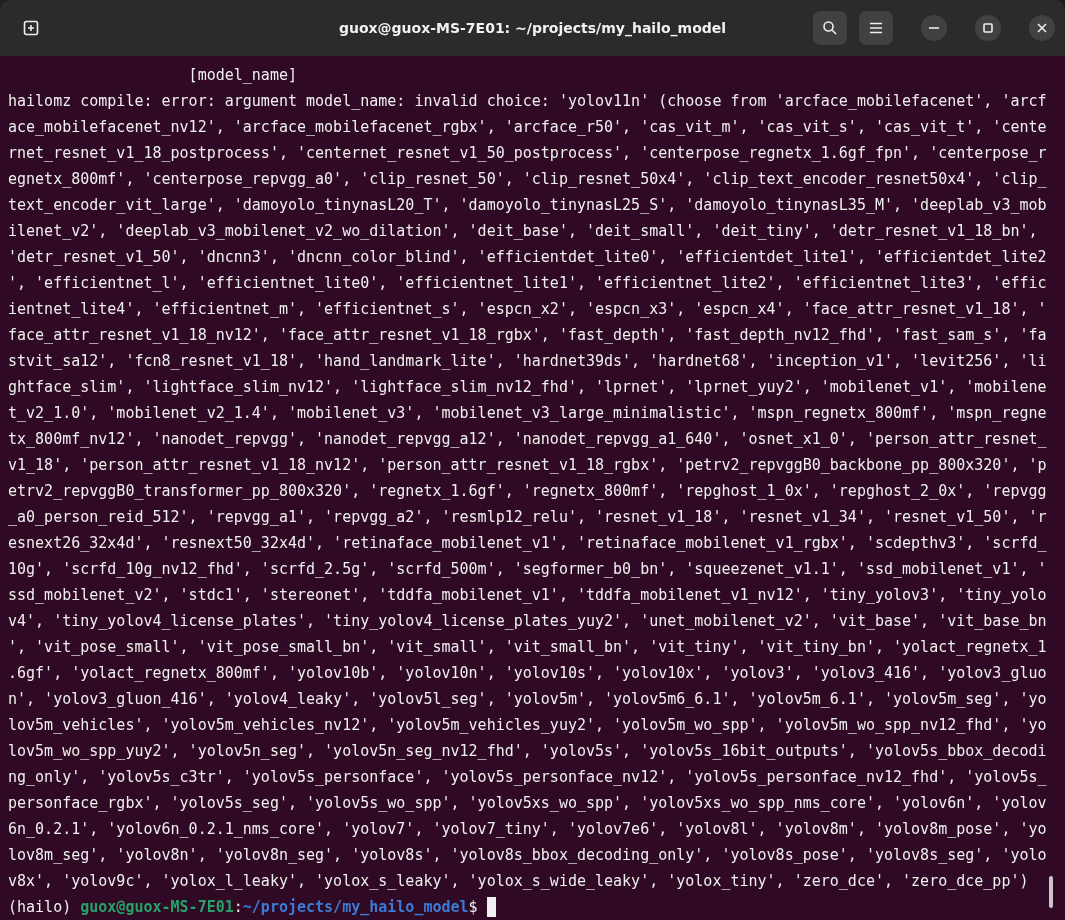 The height and width of the screenshot is (920, 1065). I want to click on terminal-line: rnet_resnet_v1_18_postprocess', 'centernet_resnet_v1_50_postprocess', 'centerpose_regnetx_1.6gf_fpn', 'centerpose_r, so click(527, 153).